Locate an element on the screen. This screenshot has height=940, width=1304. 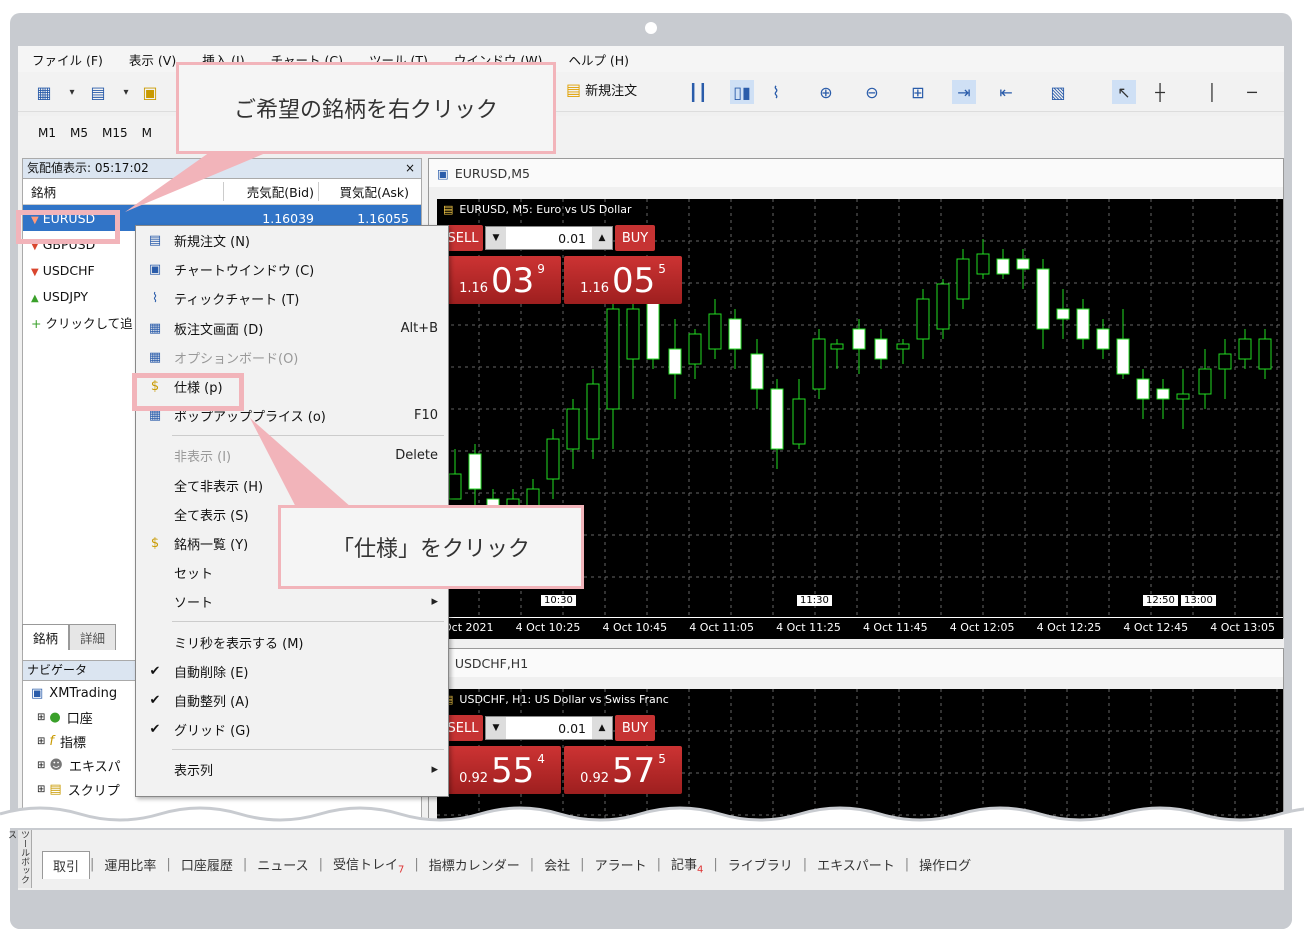
terminal-tab: 記事4 is located at coordinates (687, 865).